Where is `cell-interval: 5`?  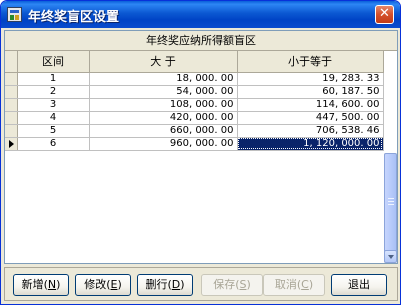 cell-interval: 5 is located at coordinates (53, 131).